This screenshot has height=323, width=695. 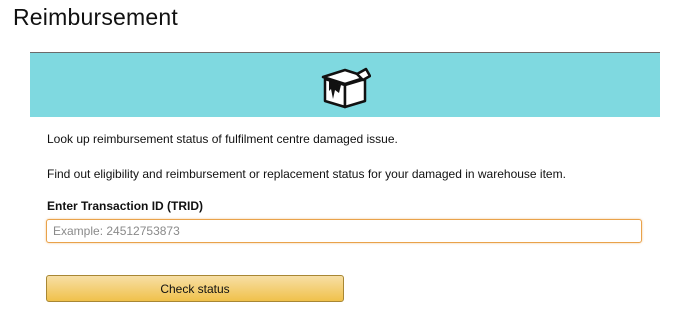 What do you see at coordinates (125, 206) in the screenshot?
I see `trid-label: Enter Transaction ID (TRID)` at bounding box center [125, 206].